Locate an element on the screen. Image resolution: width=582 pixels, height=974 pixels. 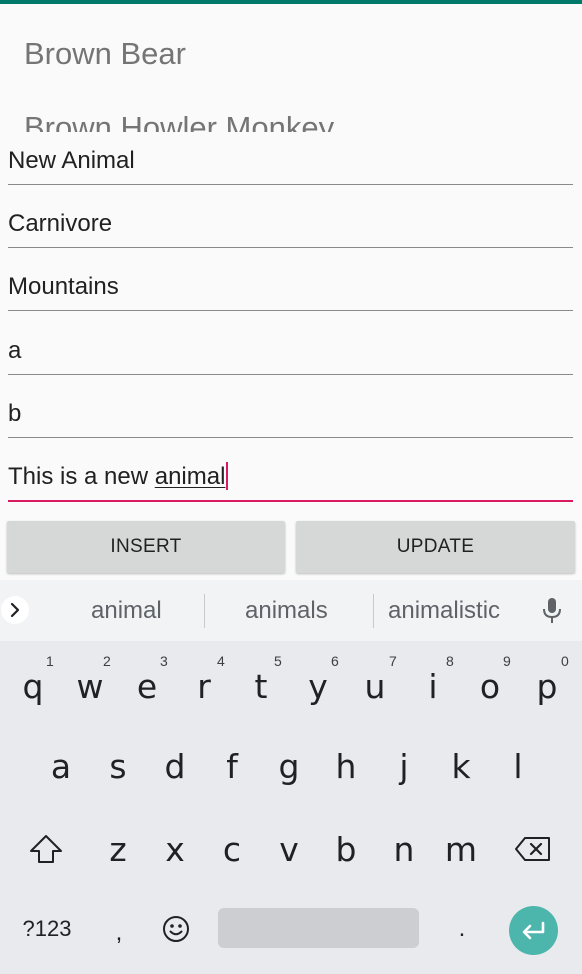
description-value: This is a new animal is located at coordinates (118, 476).